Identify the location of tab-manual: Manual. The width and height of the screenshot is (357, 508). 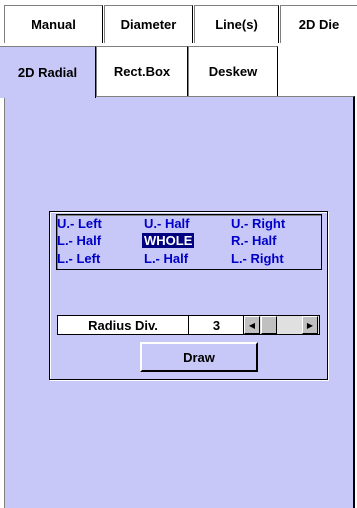
(53, 24).